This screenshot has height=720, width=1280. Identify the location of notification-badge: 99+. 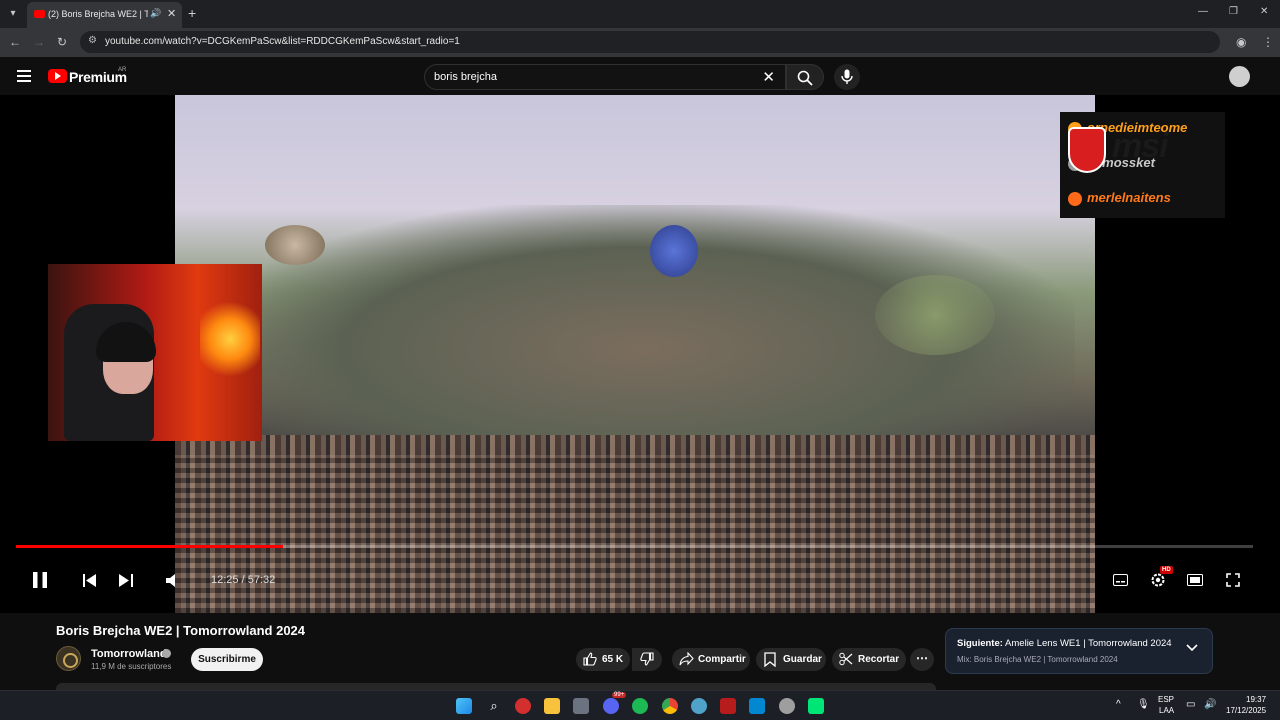
(619, 695).